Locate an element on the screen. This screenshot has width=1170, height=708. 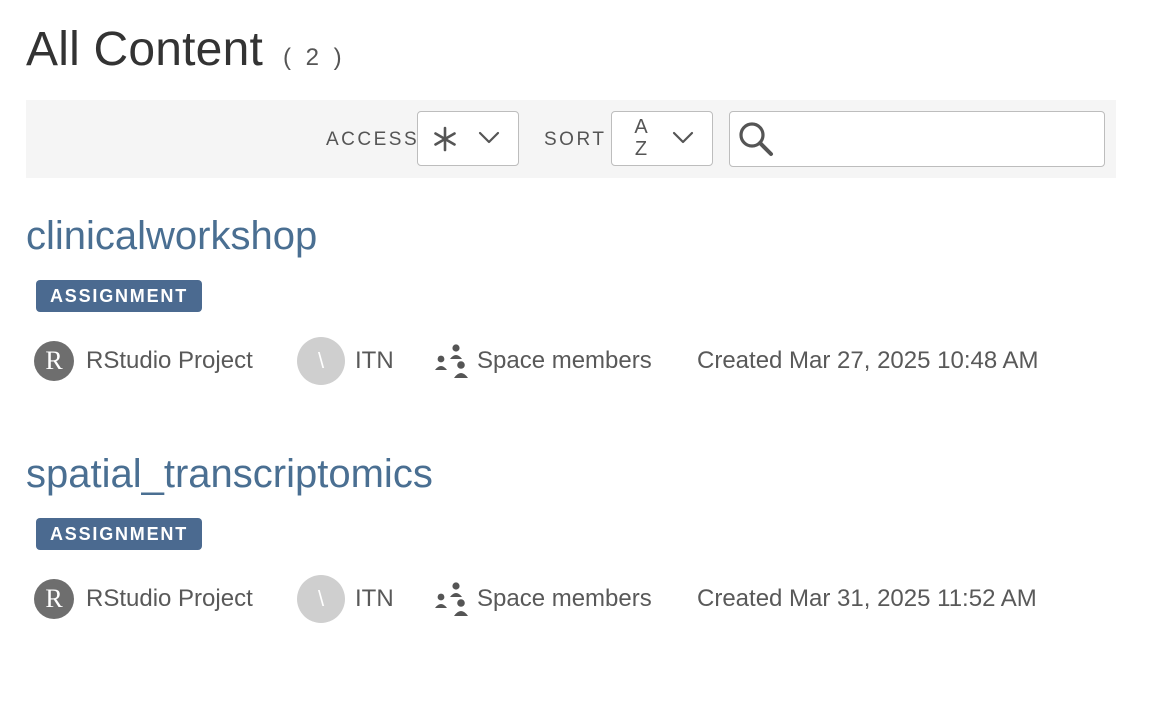
sort-letter-z: Z is located at coordinates (641, 149).